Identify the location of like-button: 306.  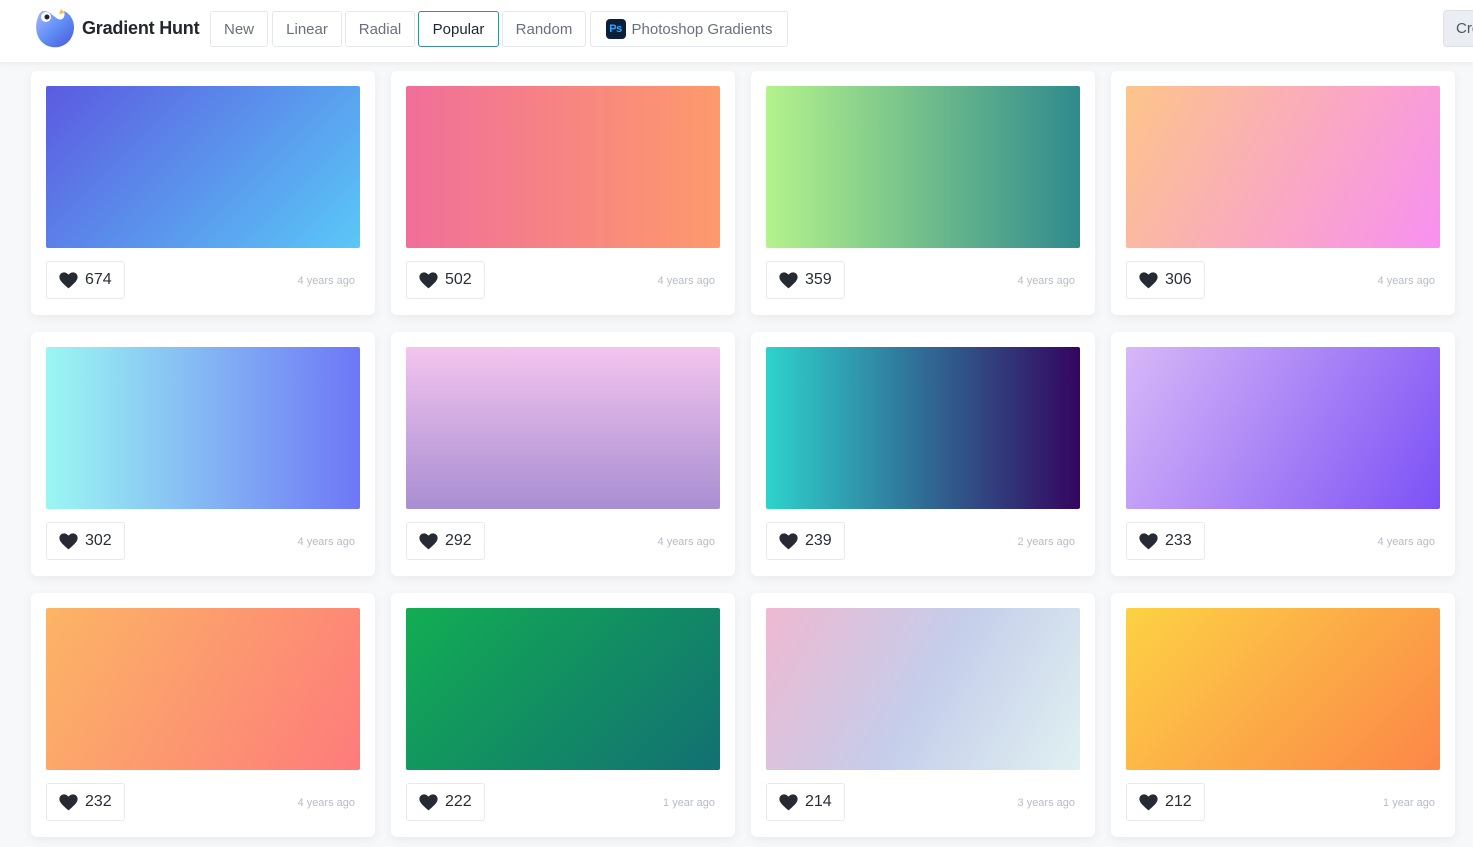
(1165, 280).